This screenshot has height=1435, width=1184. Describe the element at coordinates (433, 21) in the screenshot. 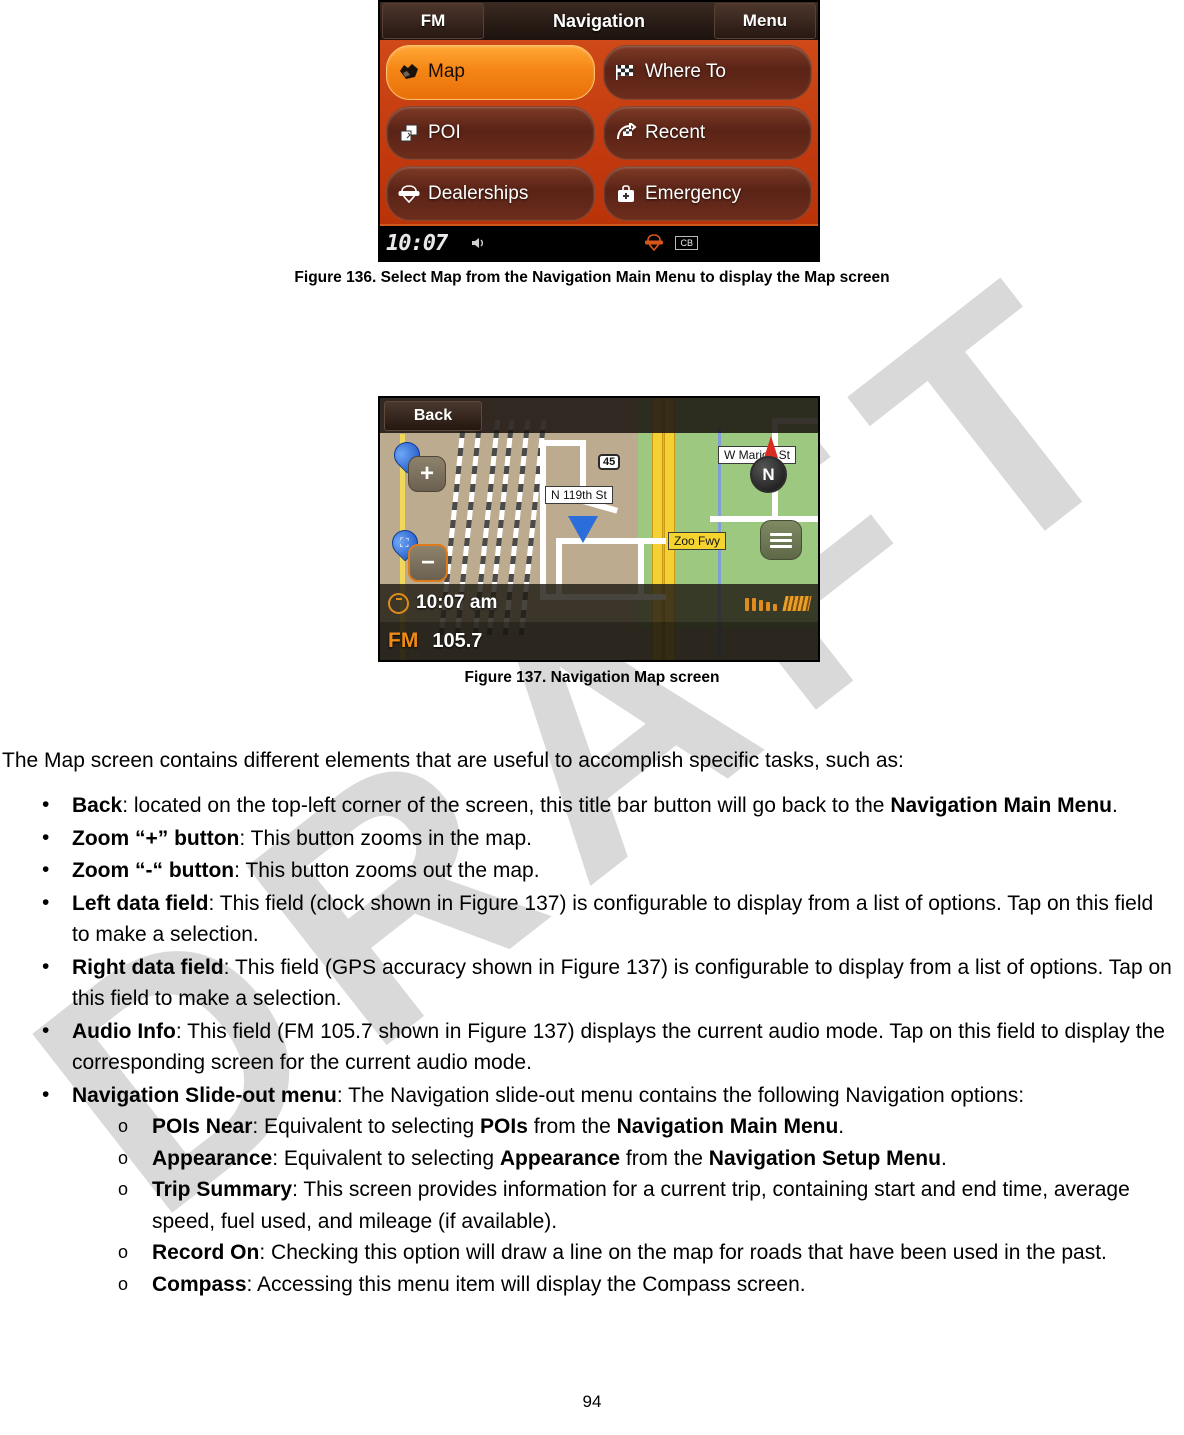

I see `fm-button: FM` at that location.